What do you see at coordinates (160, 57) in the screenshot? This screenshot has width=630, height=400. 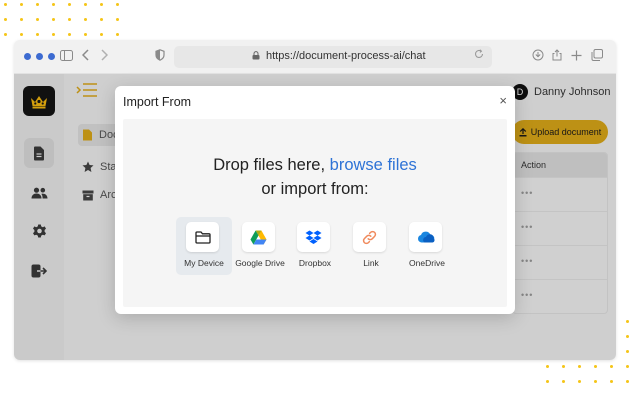 I see `shield-icon` at bounding box center [160, 57].